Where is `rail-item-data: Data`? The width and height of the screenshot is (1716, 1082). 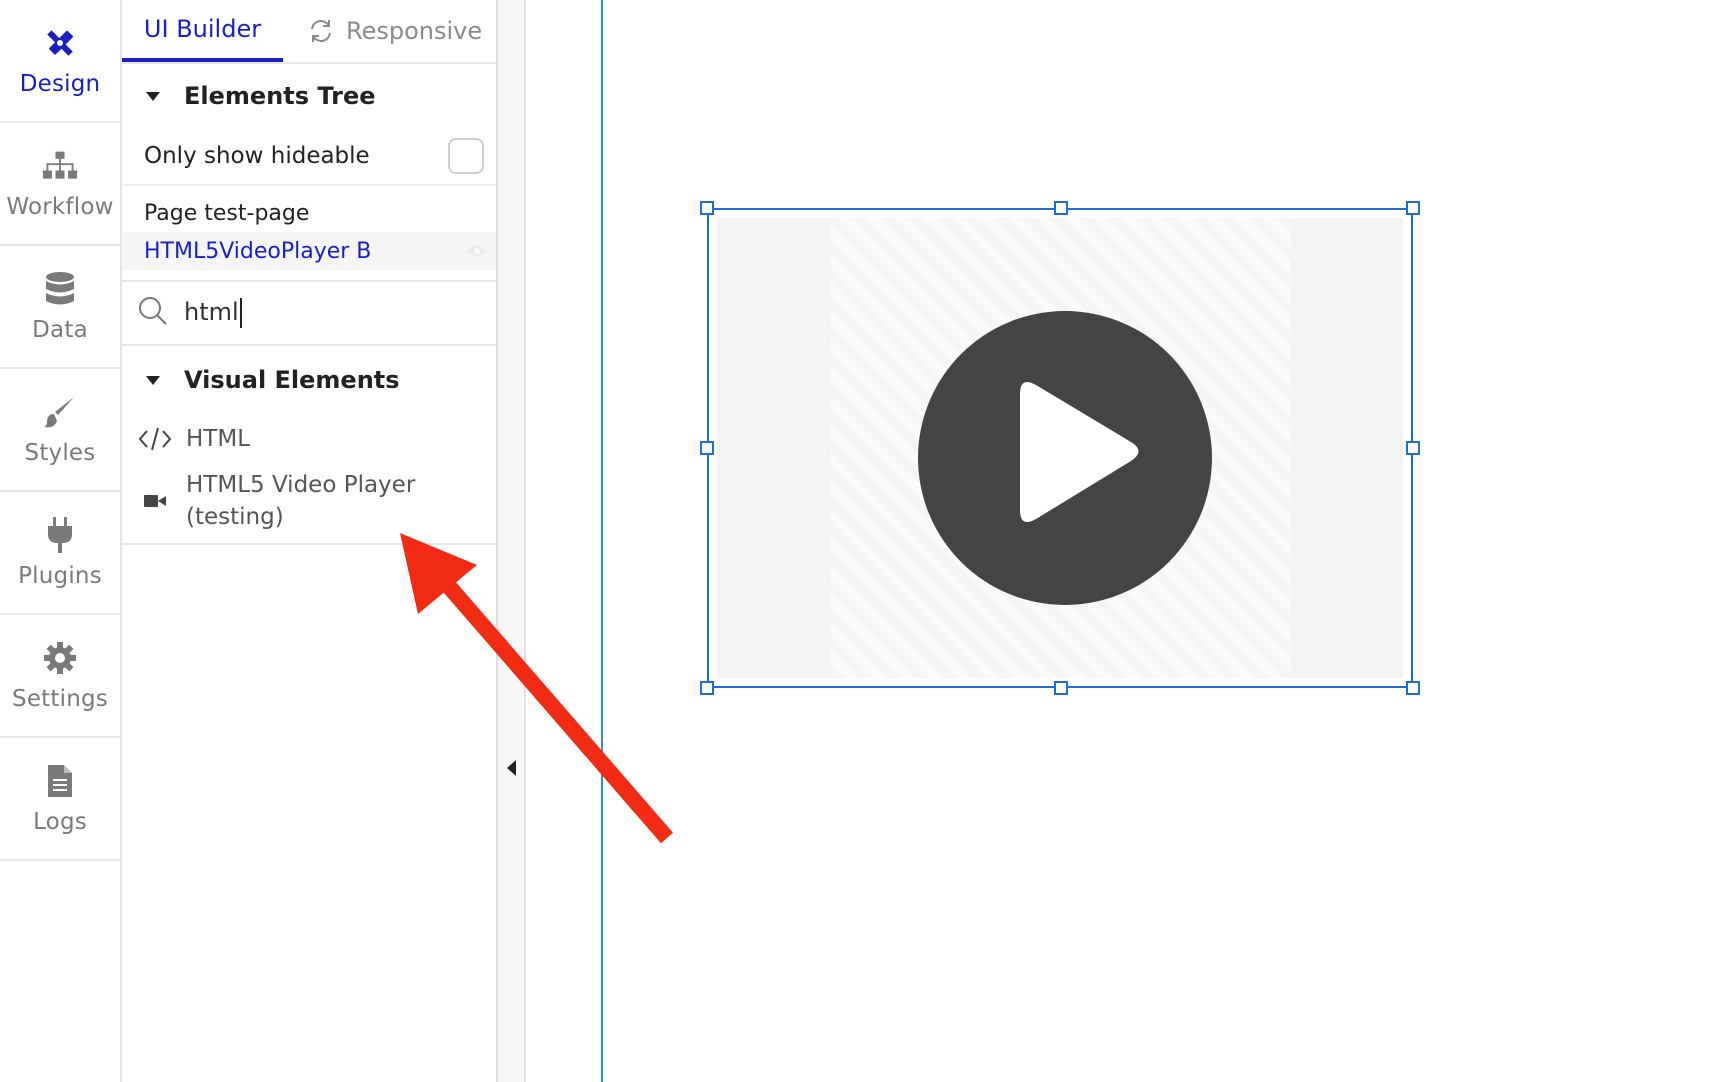
rail-item-data: Data is located at coordinates (60, 307).